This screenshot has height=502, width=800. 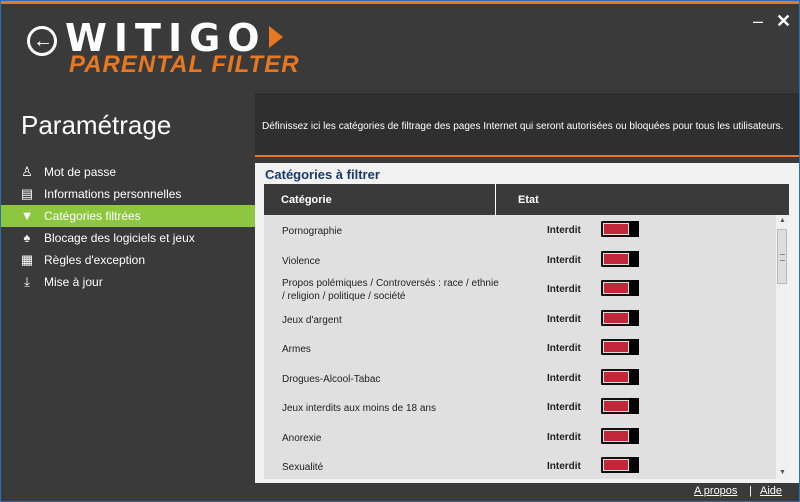 What do you see at coordinates (119, 238) in the screenshot?
I see `sidebar-item-label: Blocage des logiciels et jeux` at bounding box center [119, 238].